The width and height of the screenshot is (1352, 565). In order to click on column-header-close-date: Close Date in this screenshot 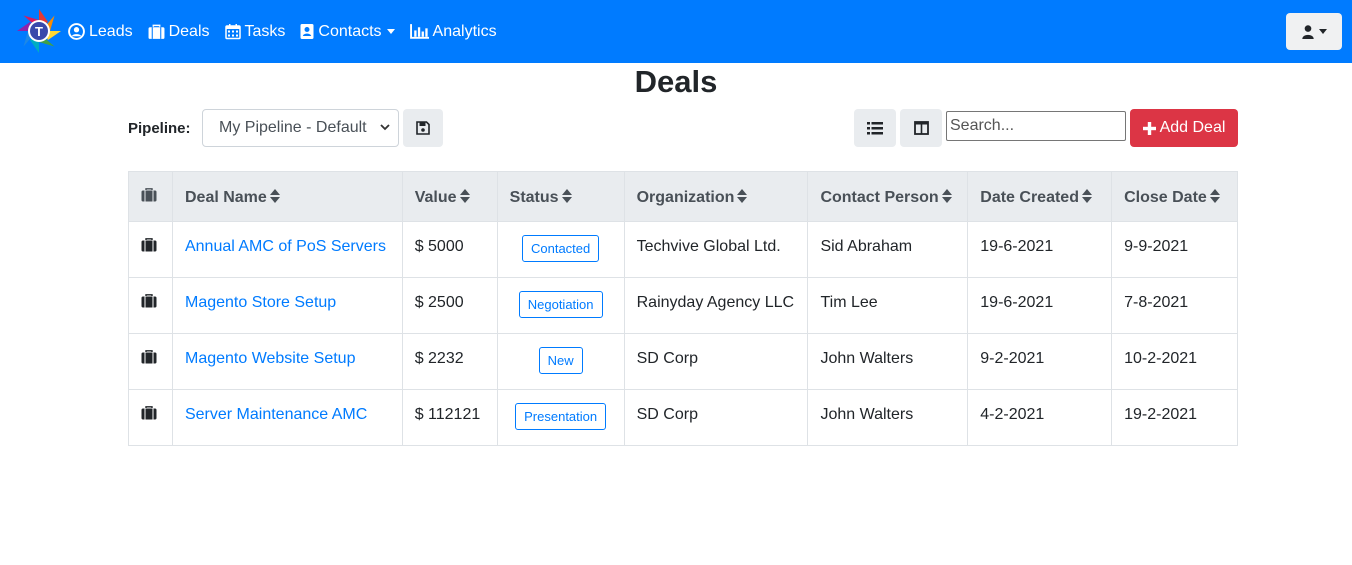, I will do `click(1174, 196)`.